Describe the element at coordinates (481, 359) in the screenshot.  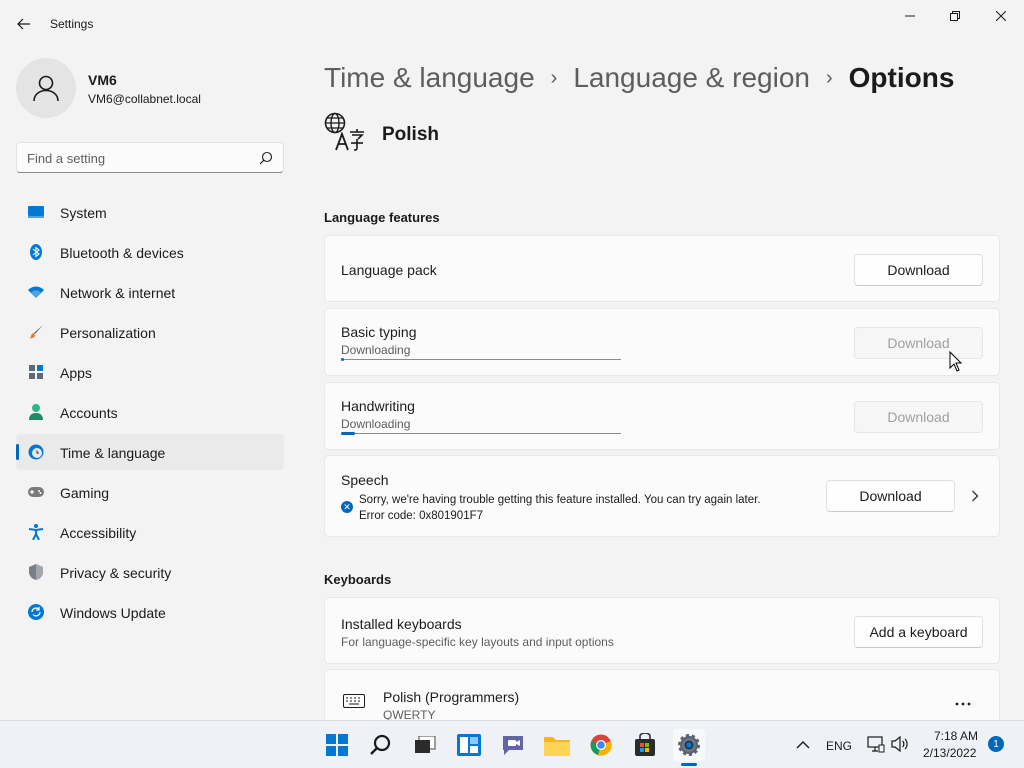
I see `basic-typing-progress` at that location.